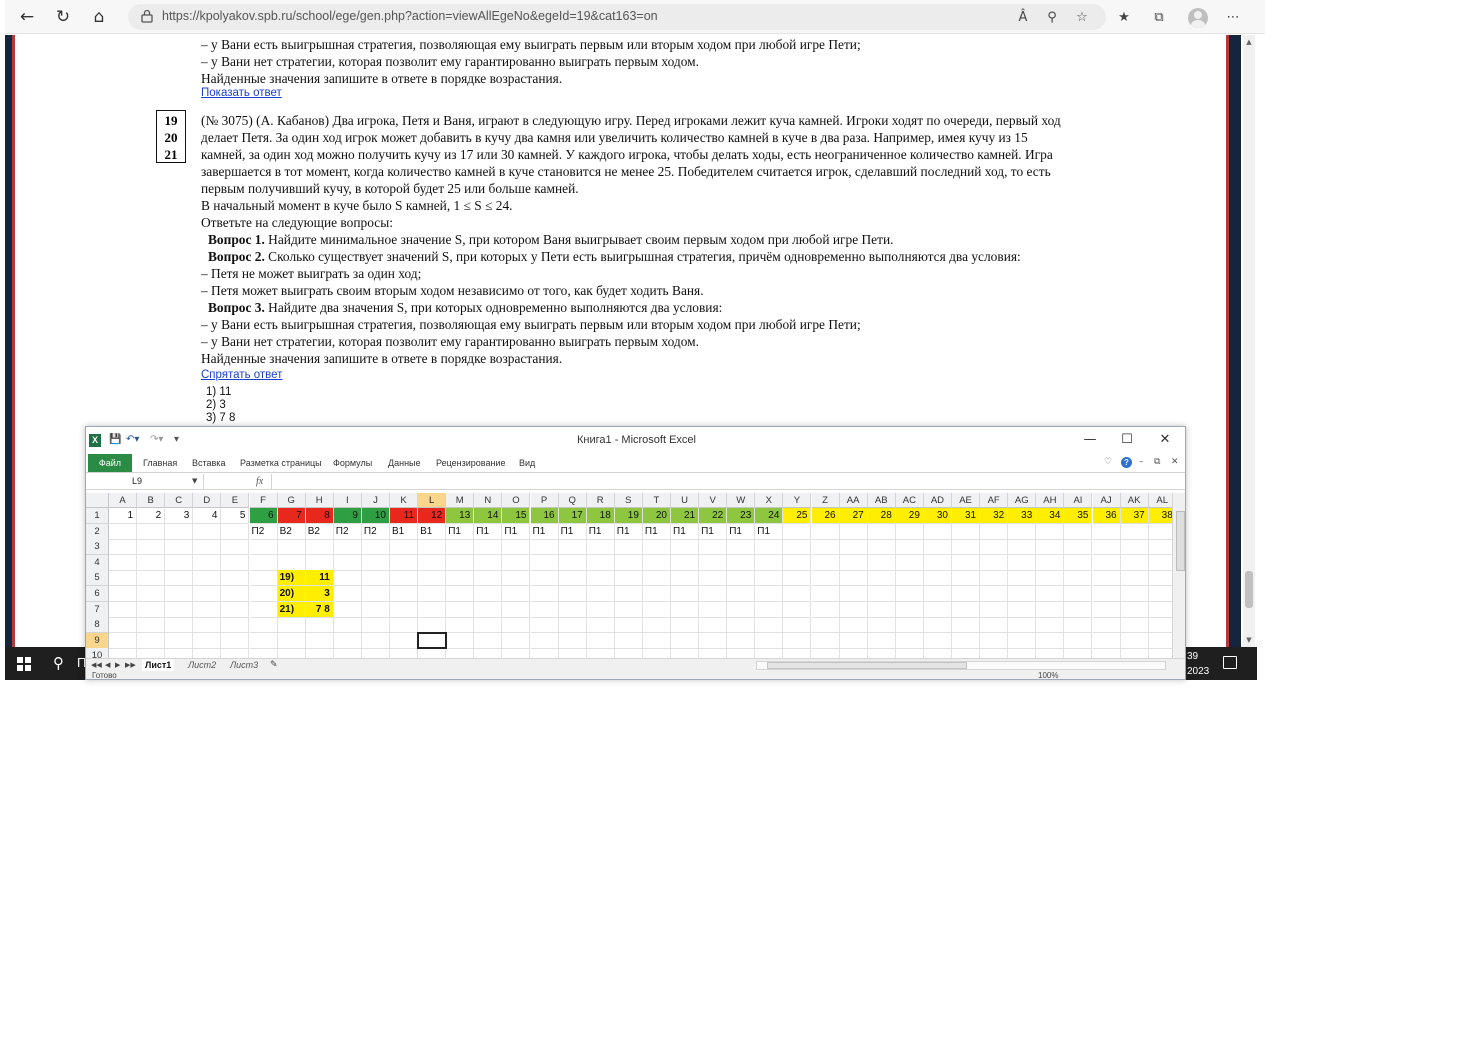  I want to click on excel-vertical-scrollbar-thumb, so click(1180, 541).